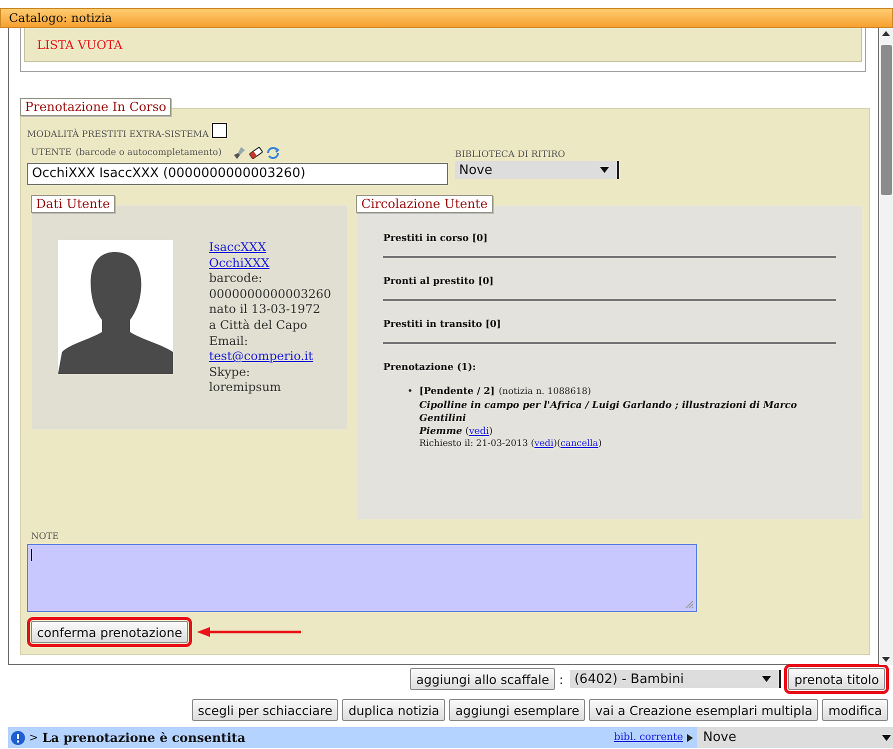 This screenshot has width=893, height=749. What do you see at coordinates (544, 392) in the screenshot?
I see `record-number: (notizia n. 1088618)` at bounding box center [544, 392].